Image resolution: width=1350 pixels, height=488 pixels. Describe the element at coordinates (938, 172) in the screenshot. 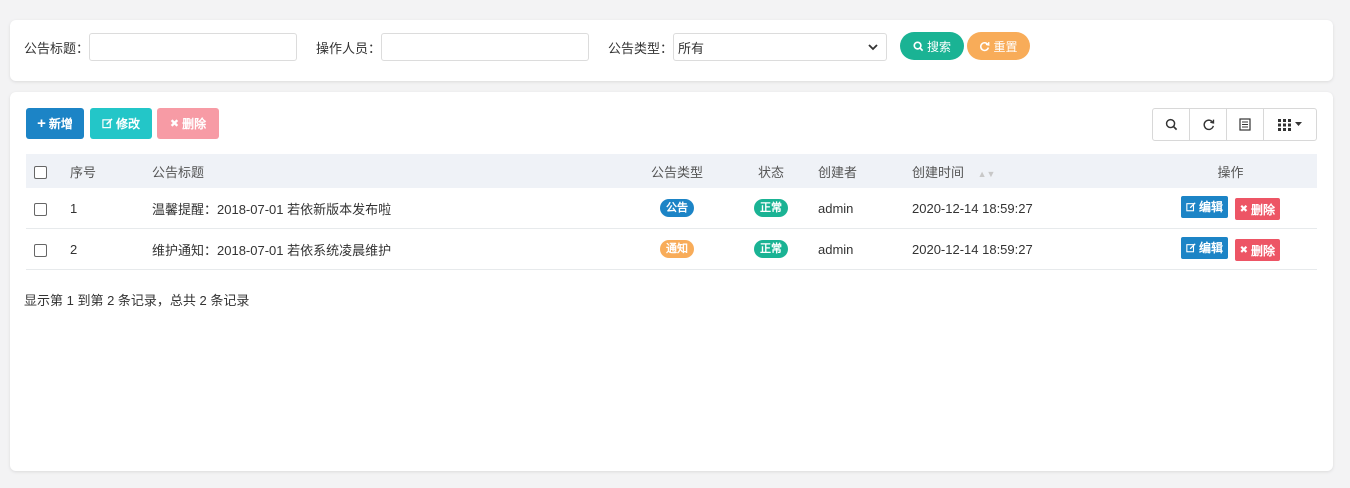

I see `header-created-at-label: 创建时间` at that location.